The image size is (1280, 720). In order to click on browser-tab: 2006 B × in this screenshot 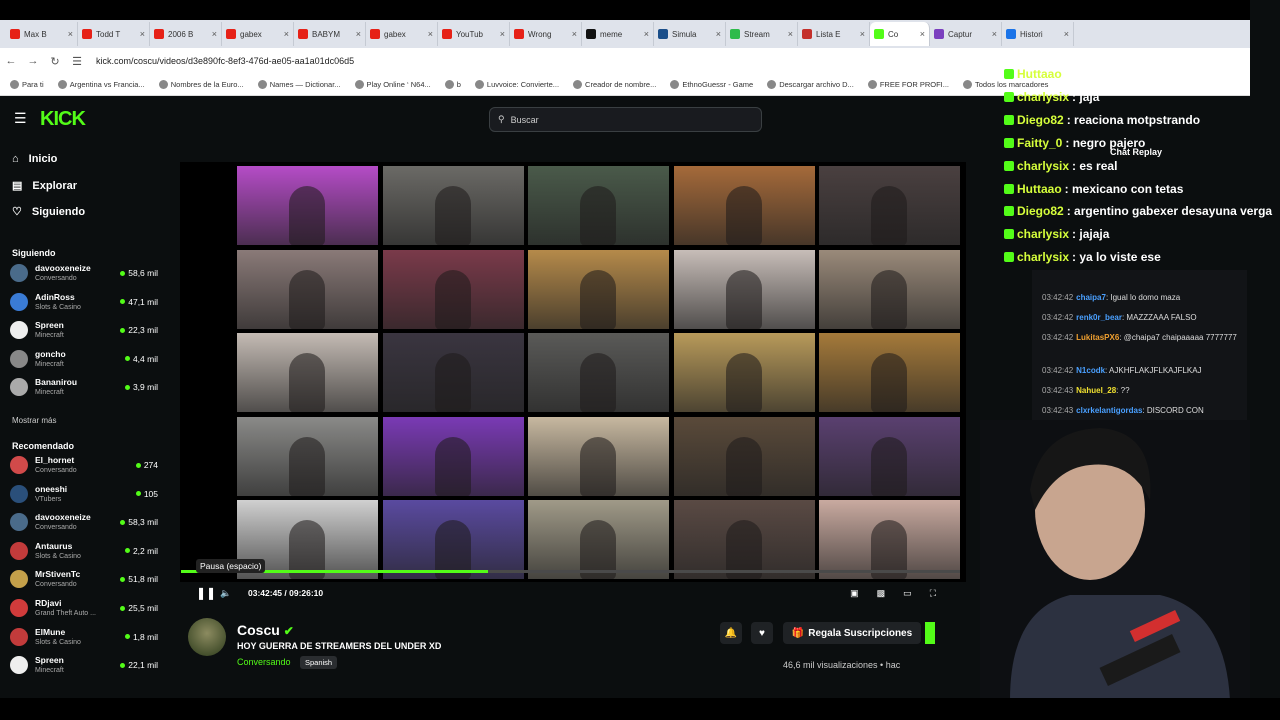, I will do `click(186, 34)`.